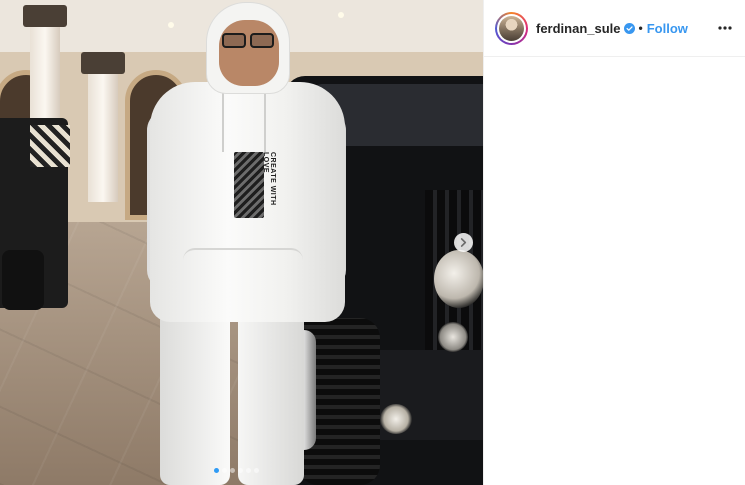 The height and width of the screenshot is (485, 745). I want to click on hoodie-print-graphic, so click(249, 185).